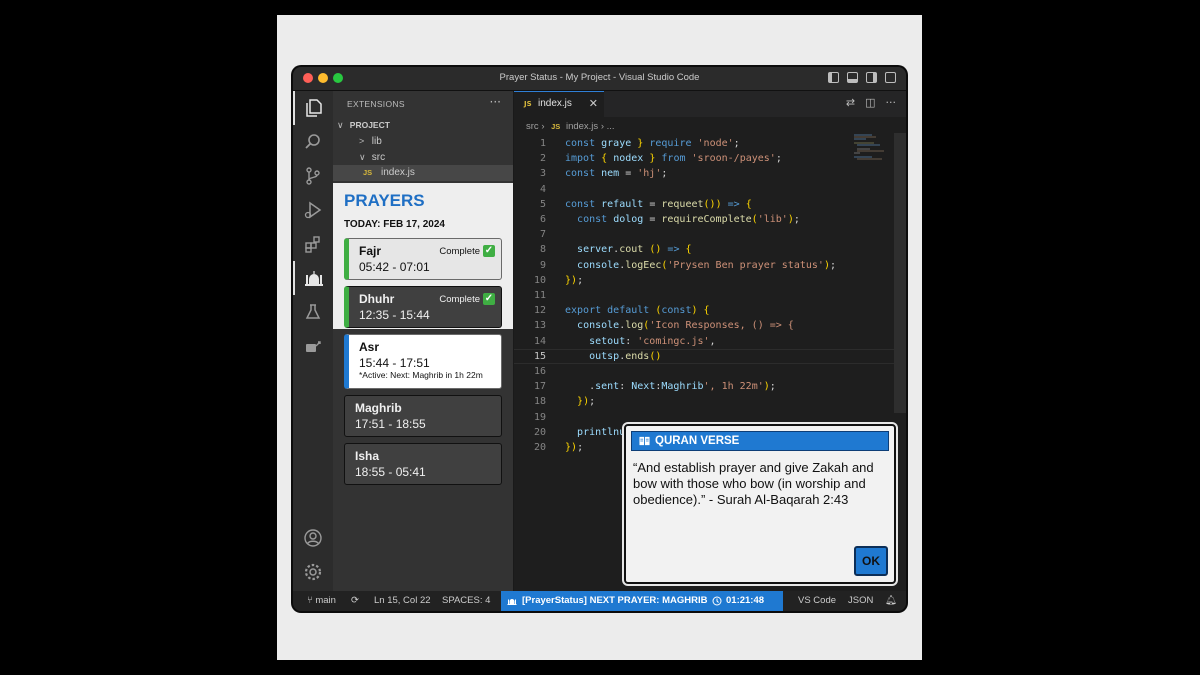 The width and height of the screenshot is (1200, 675). Describe the element at coordinates (321, 600) in the screenshot. I see `branch-indicator: ⑂ main` at that location.